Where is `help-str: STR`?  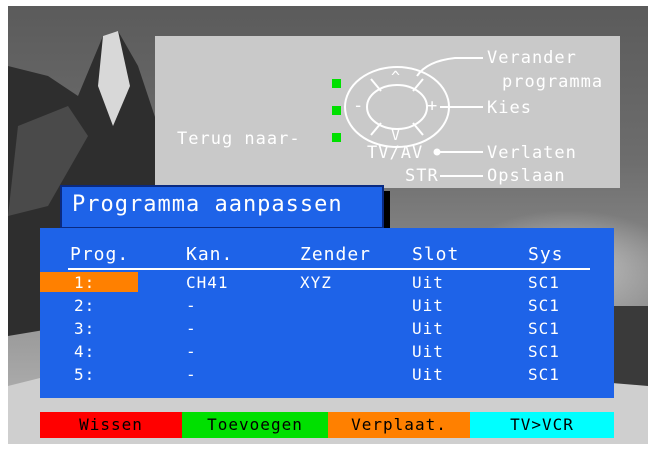
help-str: STR is located at coordinates (422, 176).